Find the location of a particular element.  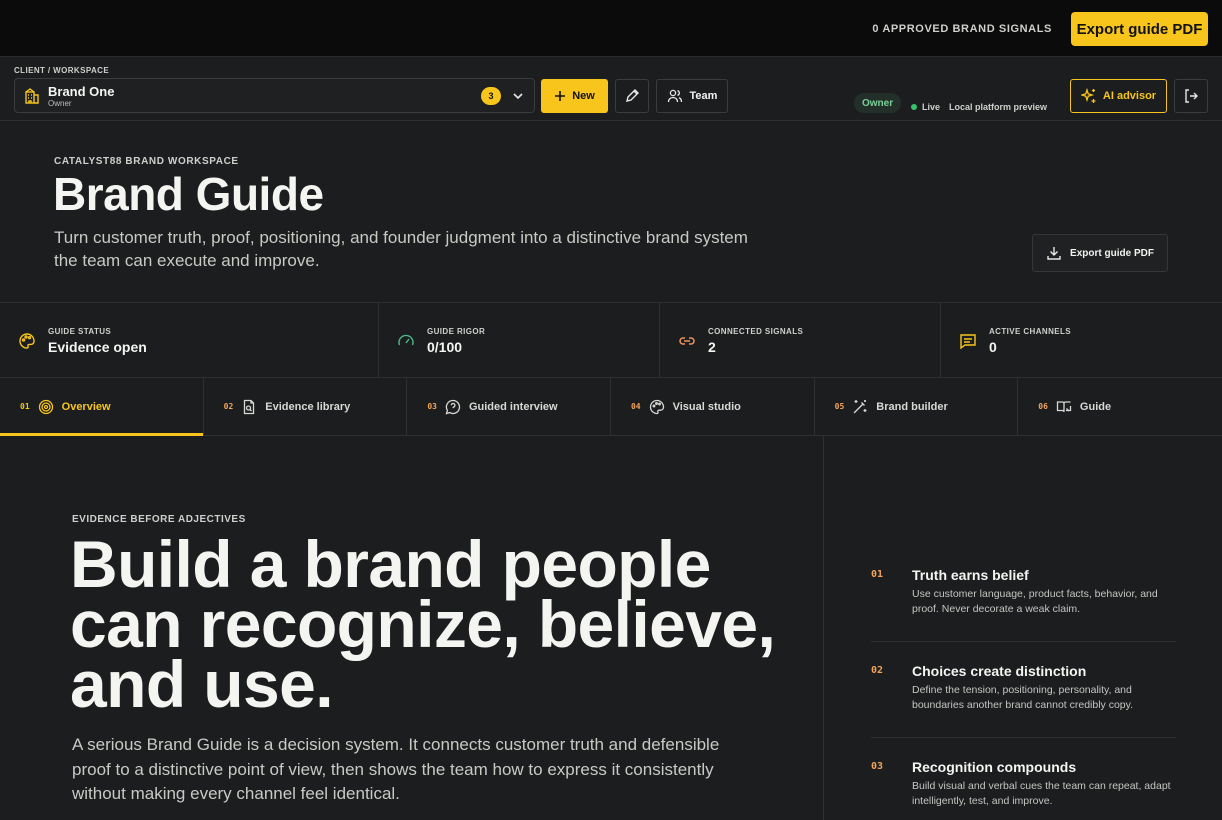

export-label: Export guide PDF is located at coordinates (1112, 253).